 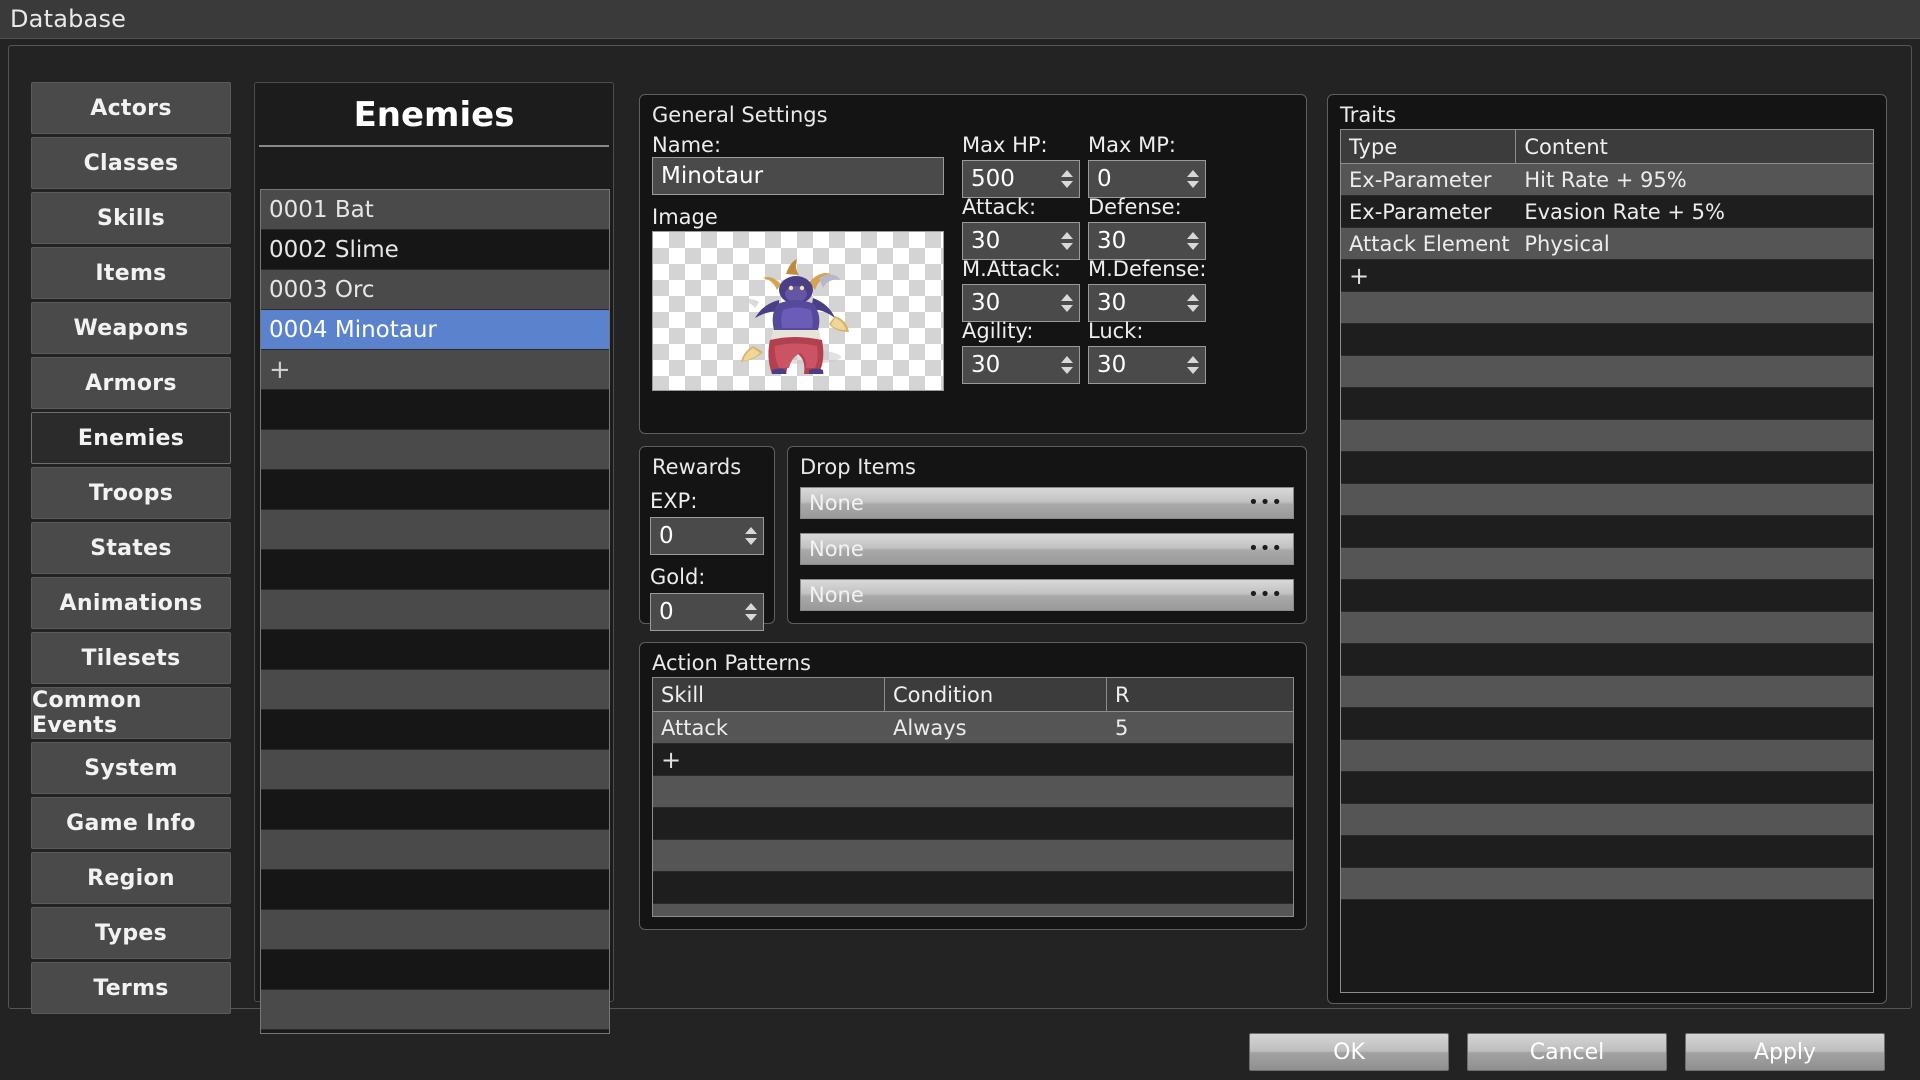 I want to click on cancel-button: Cancel, so click(x=1567, y=1052).